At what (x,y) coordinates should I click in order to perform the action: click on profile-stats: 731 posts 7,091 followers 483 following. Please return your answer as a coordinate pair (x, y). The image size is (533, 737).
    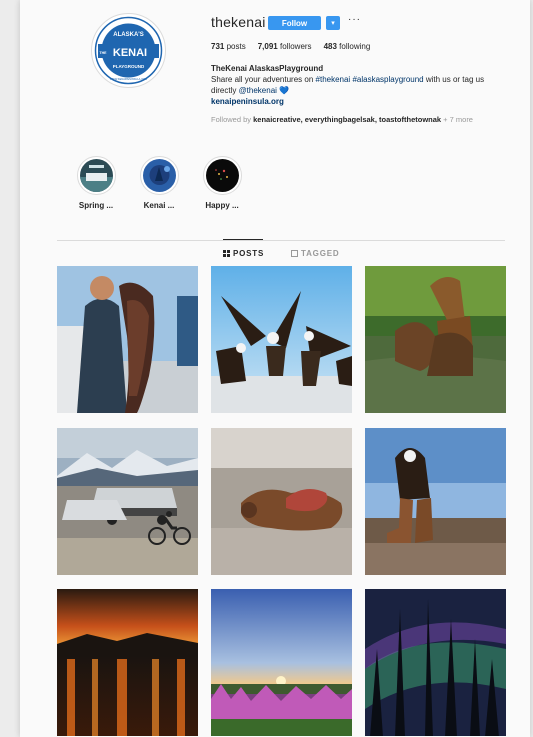
    Looking at the image, I should click on (290, 46).